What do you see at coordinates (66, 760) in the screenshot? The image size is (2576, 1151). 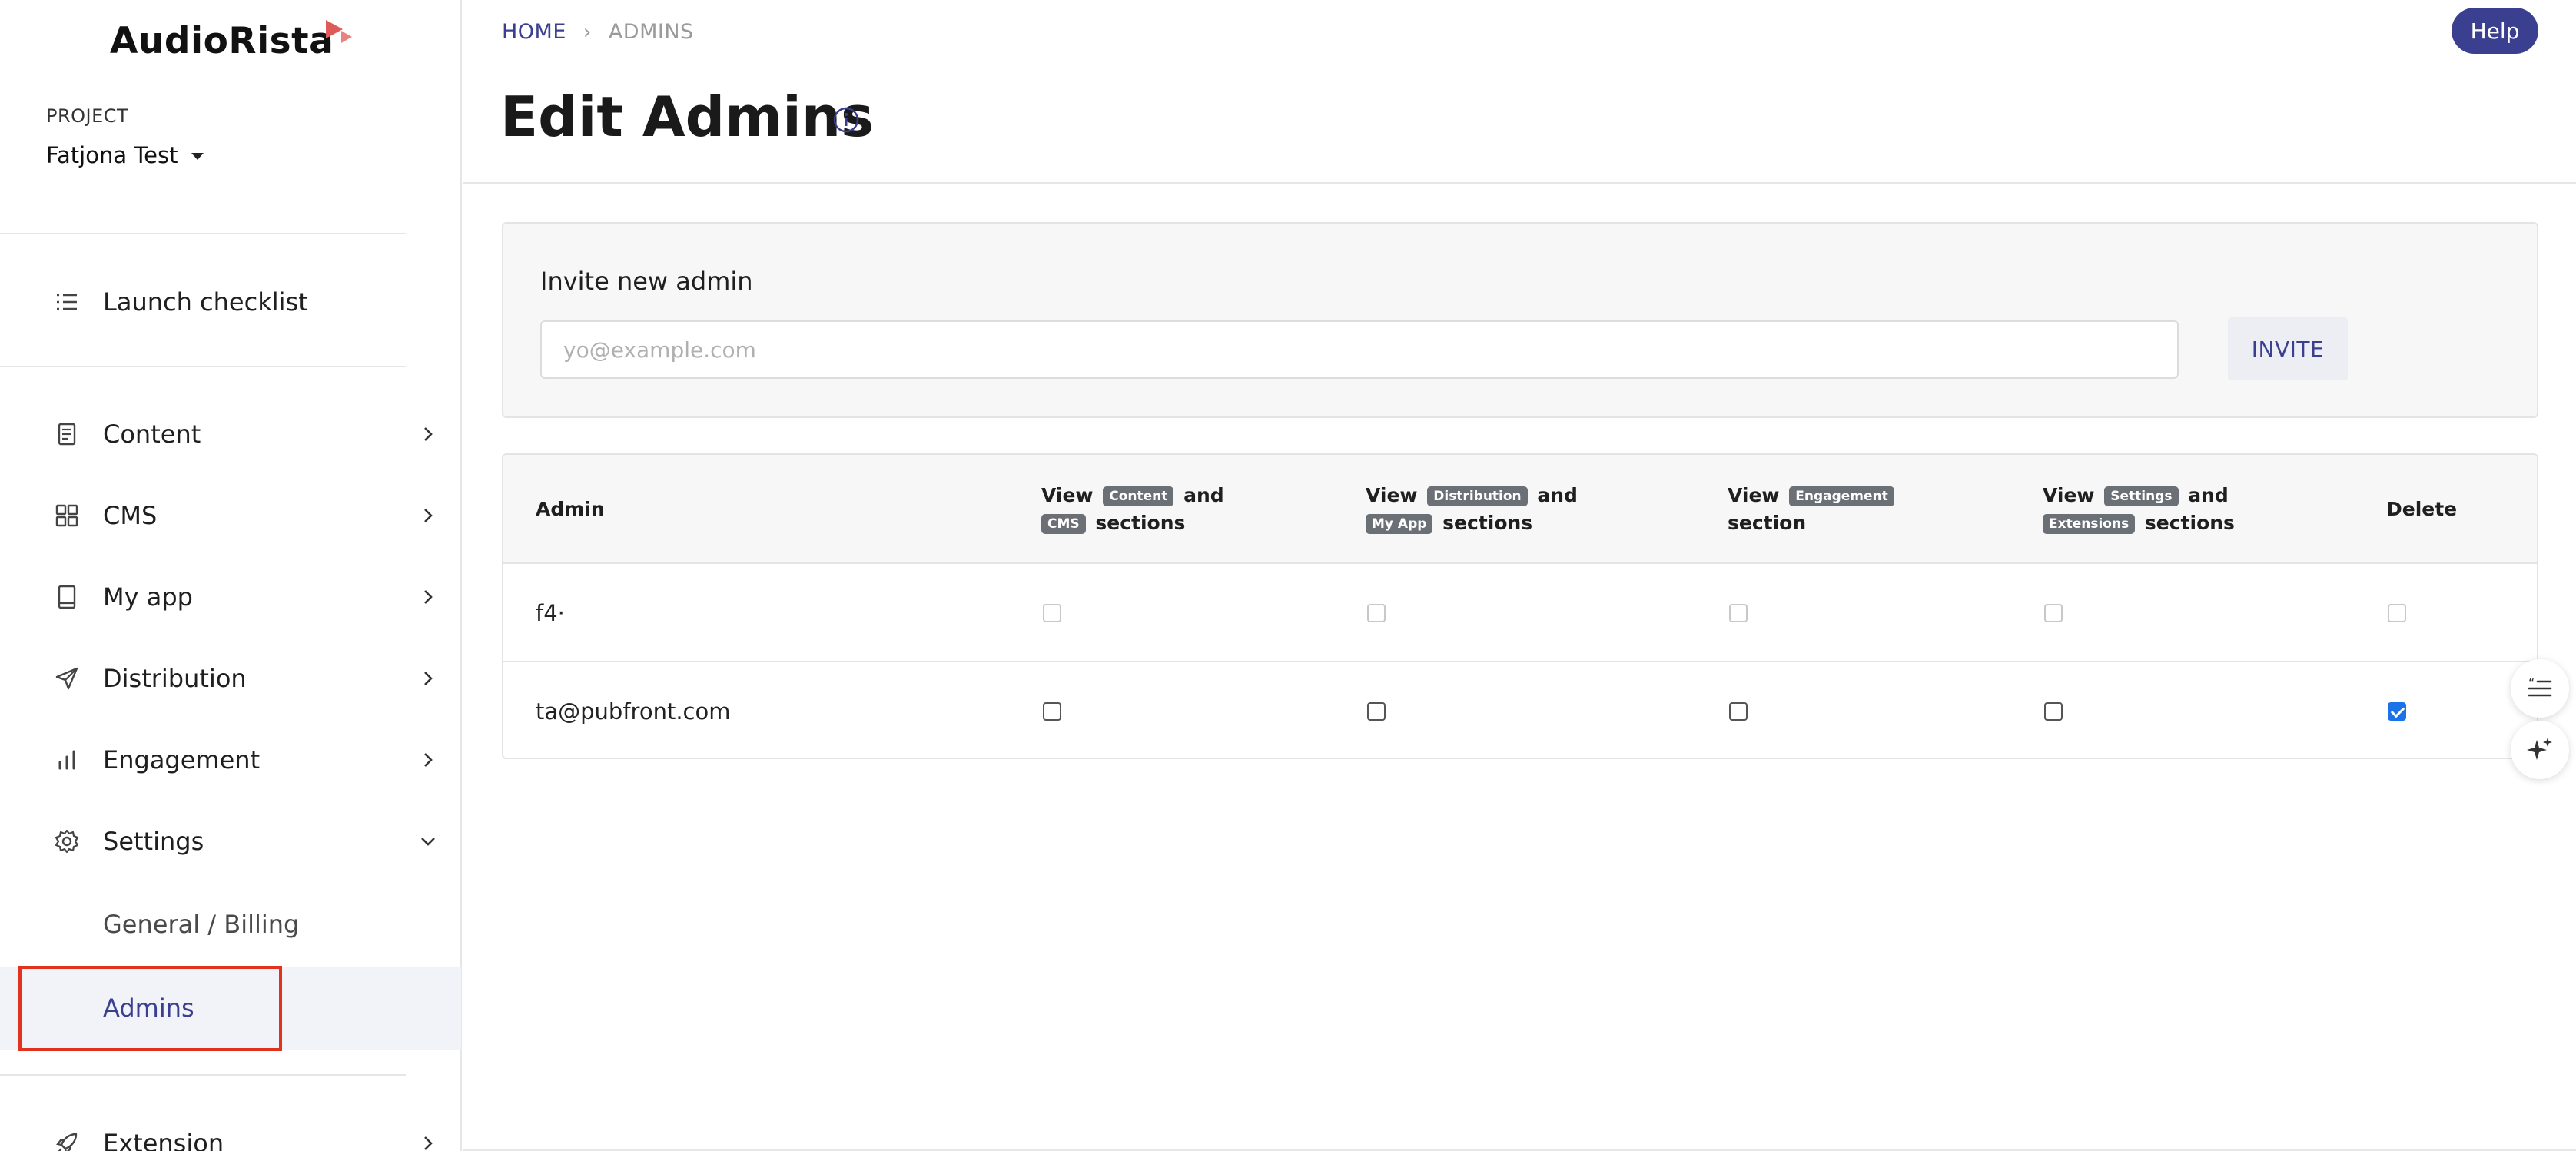 I see `bar-chart-icon` at bounding box center [66, 760].